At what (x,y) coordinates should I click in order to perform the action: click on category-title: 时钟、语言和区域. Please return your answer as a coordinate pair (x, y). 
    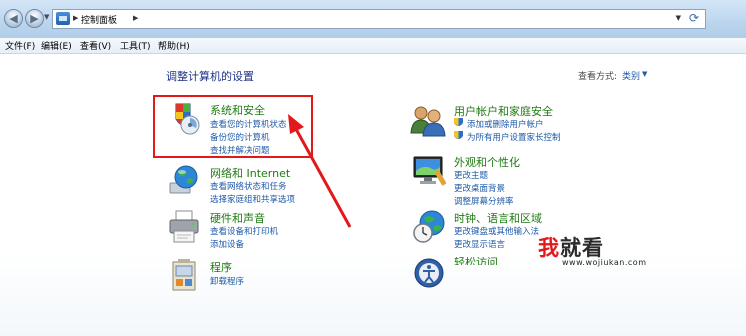
    Looking at the image, I should click on (498, 218).